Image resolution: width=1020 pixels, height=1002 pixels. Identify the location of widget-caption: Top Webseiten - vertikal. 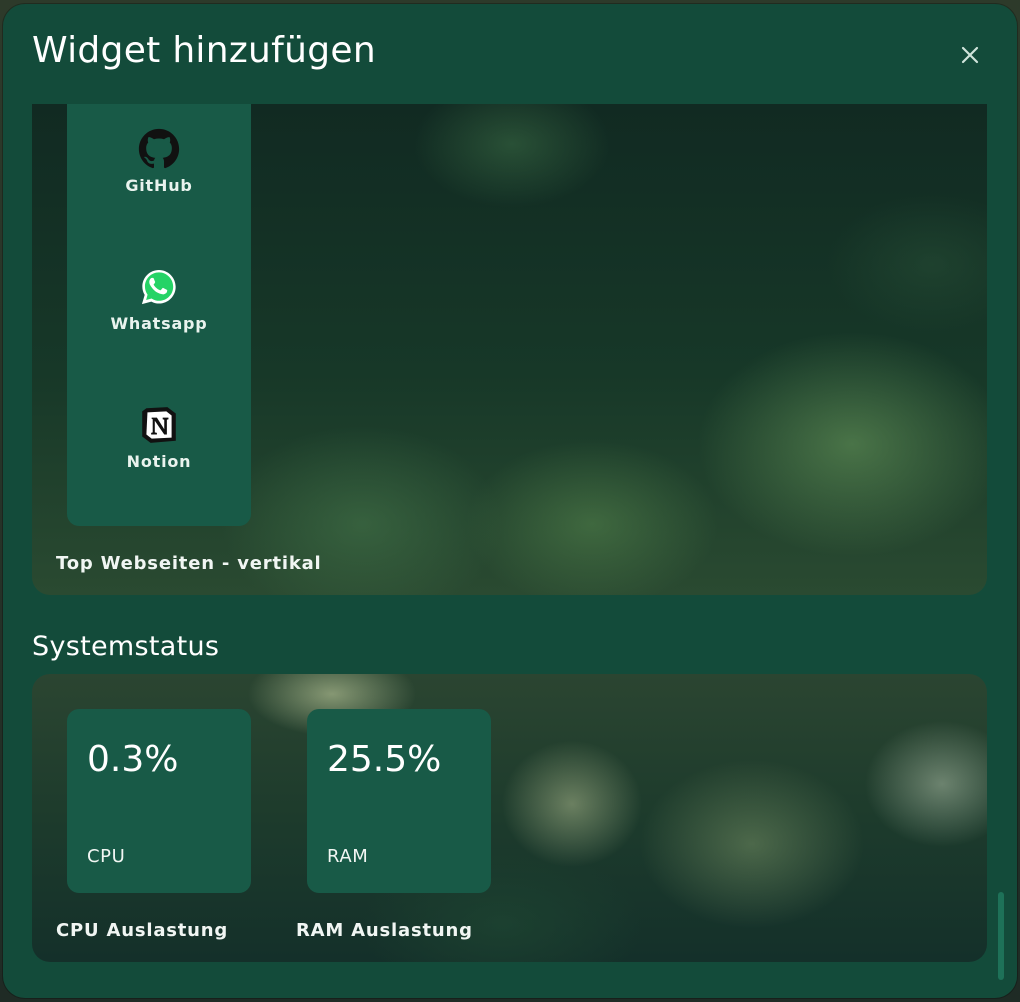
(189, 563).